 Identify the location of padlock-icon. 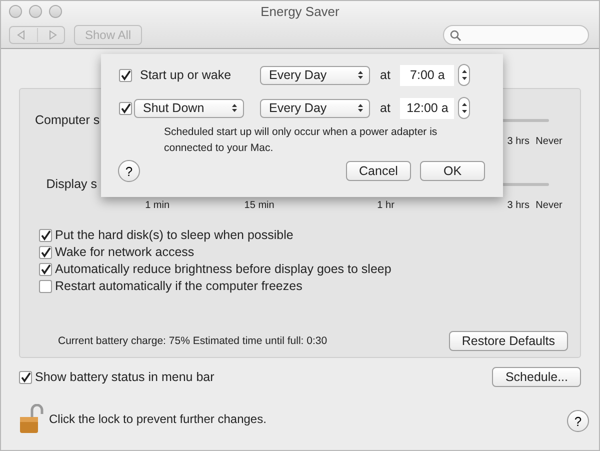
(32, 419).